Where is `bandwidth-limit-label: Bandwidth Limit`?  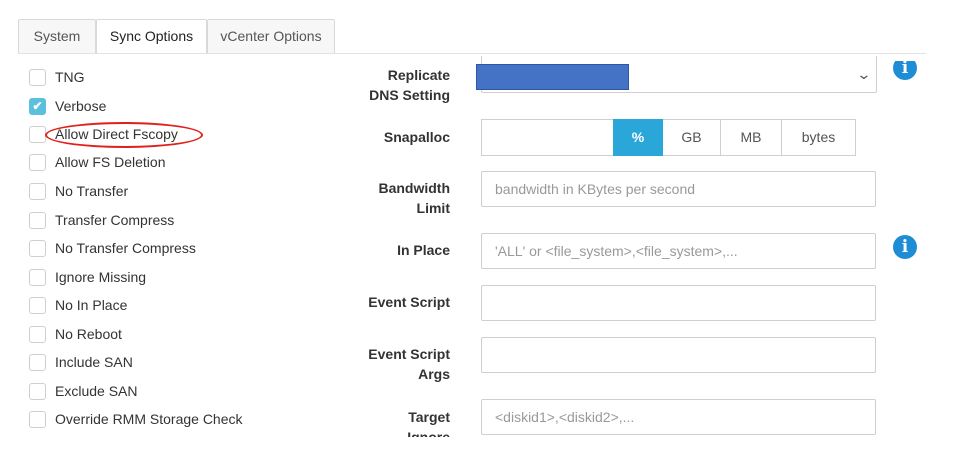 bandwidth-limit-label: Bandwidth Limit is located at coordinates (350, 198).